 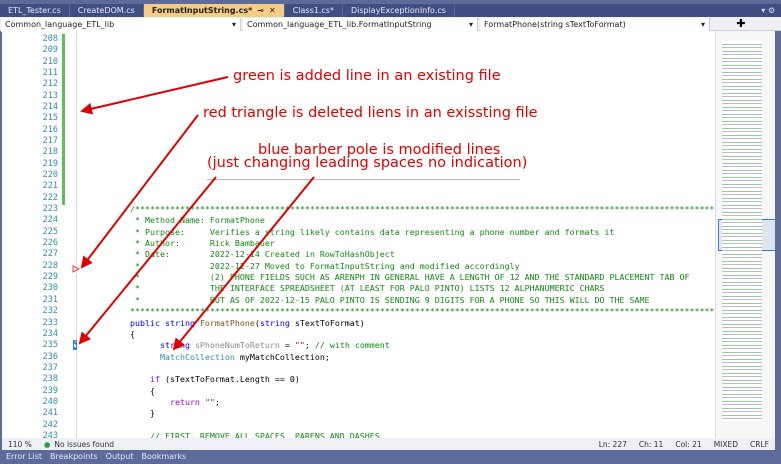 What do you see at coordinates (107, 10) in the screenshot?
I see `tab-createdom: CreateDOM.cs` at bounding box center [107, 10].